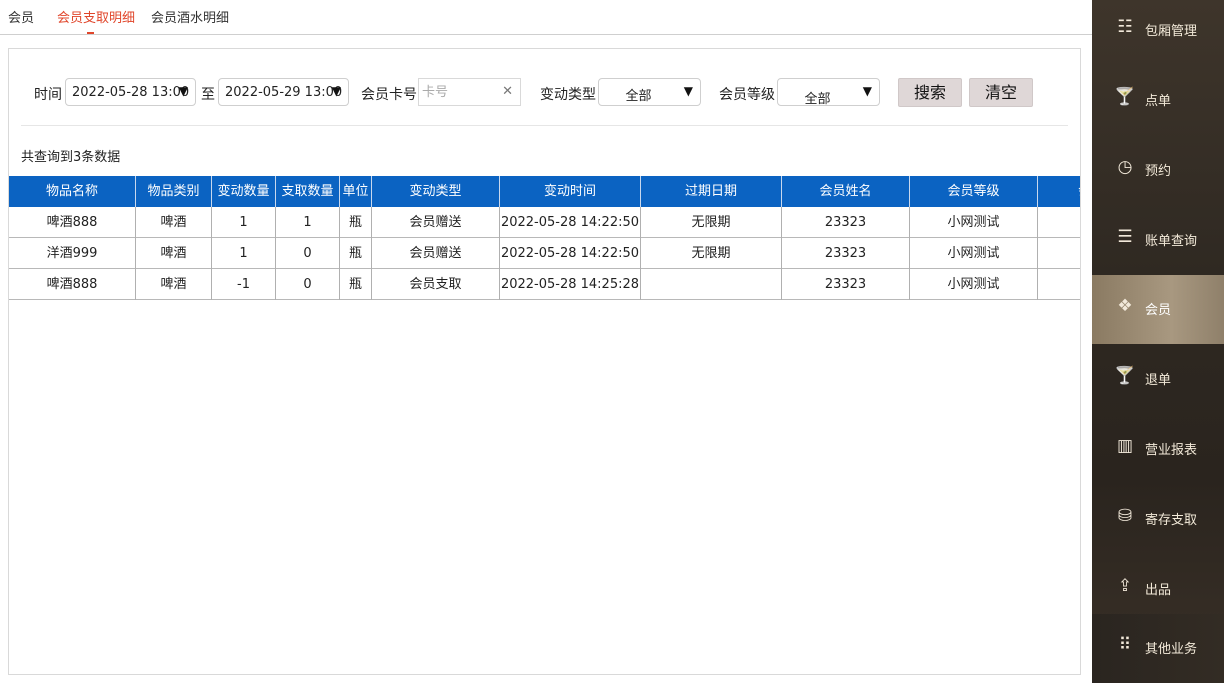  Describe the element at coordinates (1171, 31) in the screenshot. I see `sidebar-item-label: 包厢管理` at that location.